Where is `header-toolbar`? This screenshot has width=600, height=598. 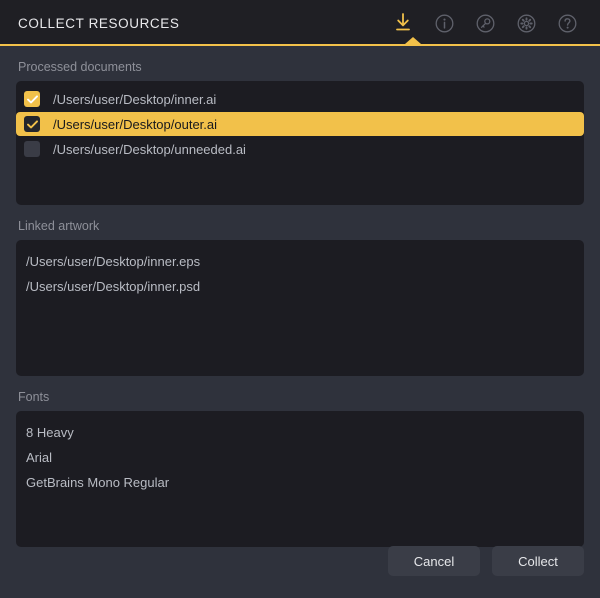 header-toolbar is located at coordinates (485, 23).